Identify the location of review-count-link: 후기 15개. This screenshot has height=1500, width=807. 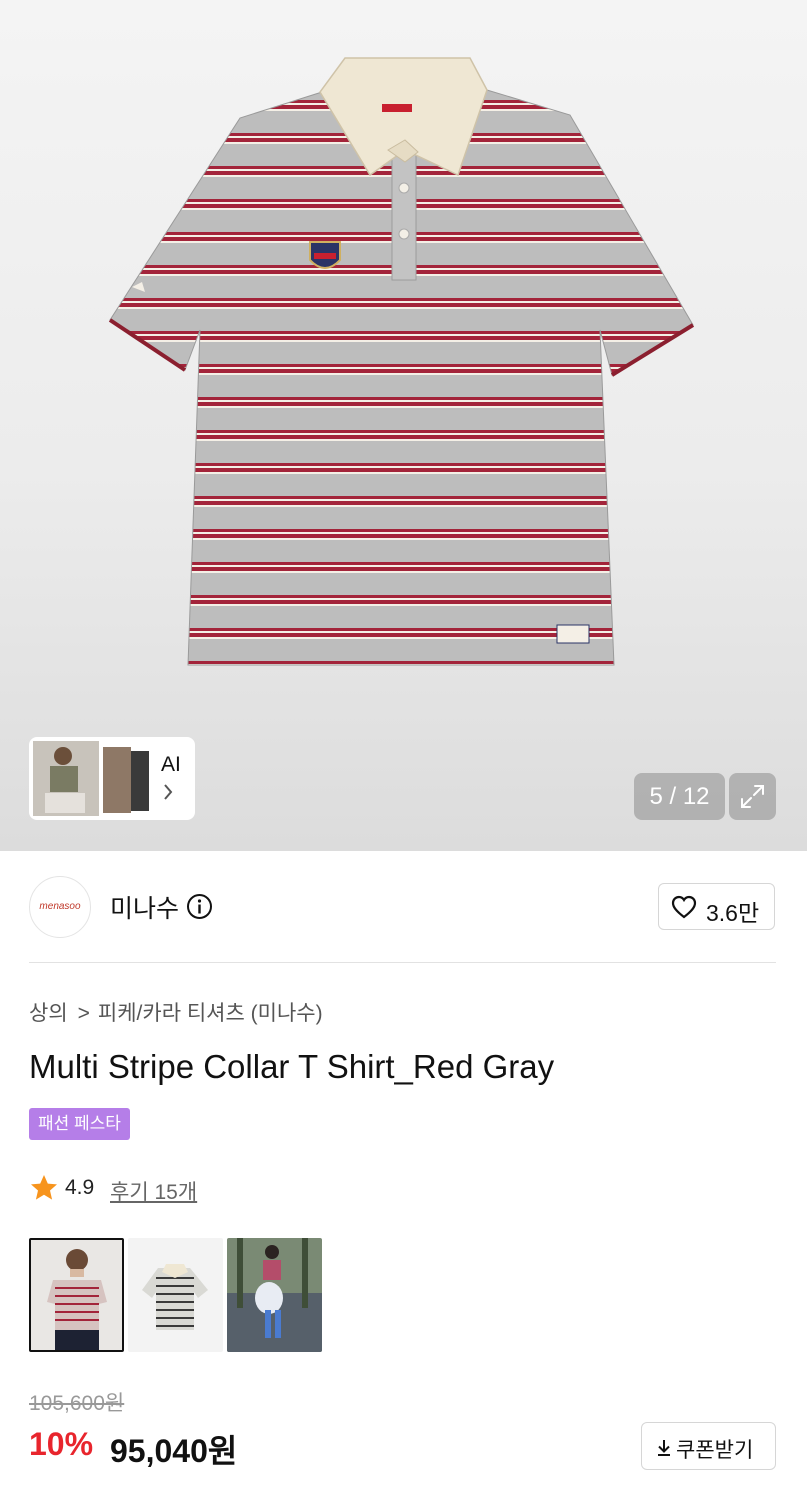
(153, 1191).